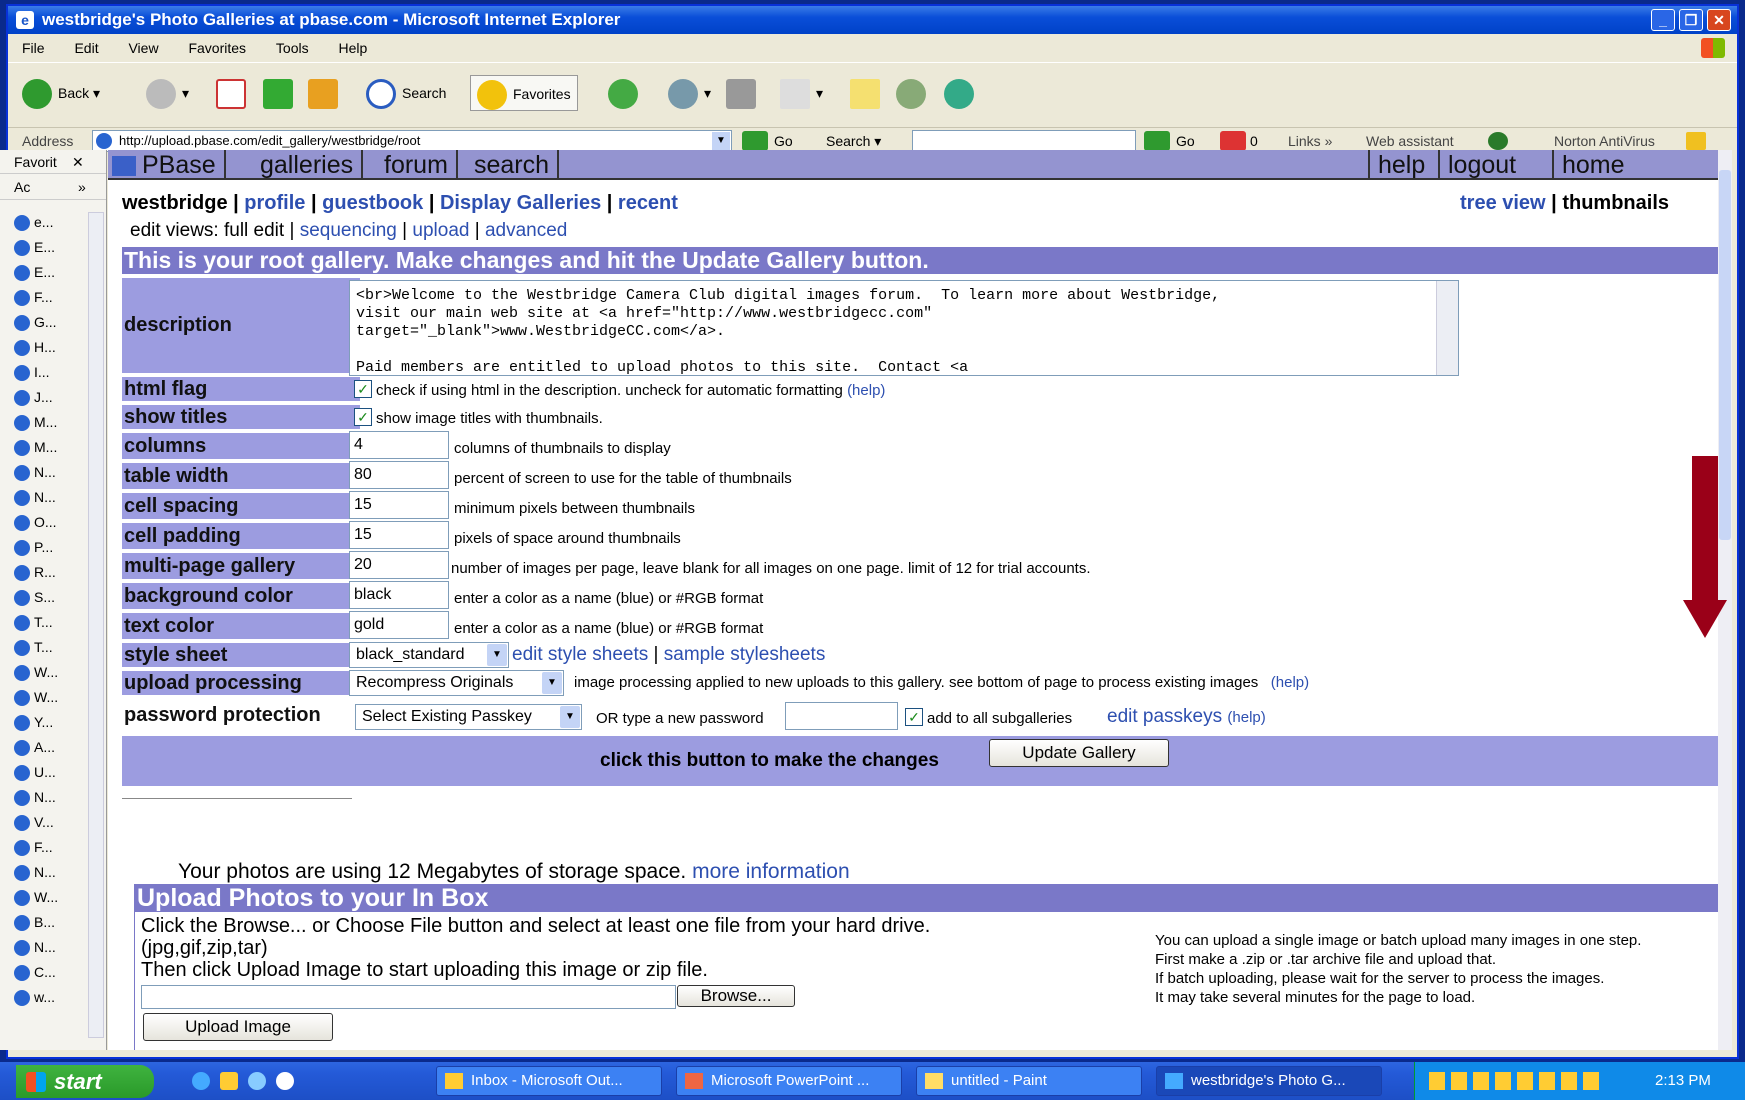 This screenshot has height=1100, width=1745. I want to click on display-galleries-link: Display Galleries, so click(520, 203).